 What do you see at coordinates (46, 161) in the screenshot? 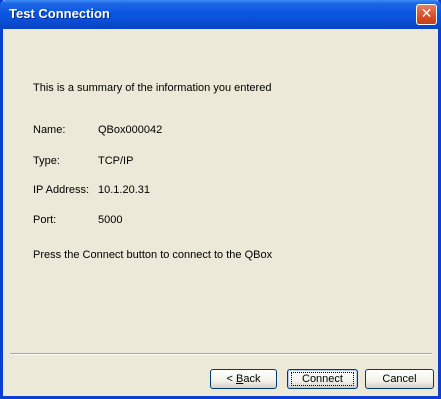
I see `type-label: Type:` at bounding box center [46, 161].